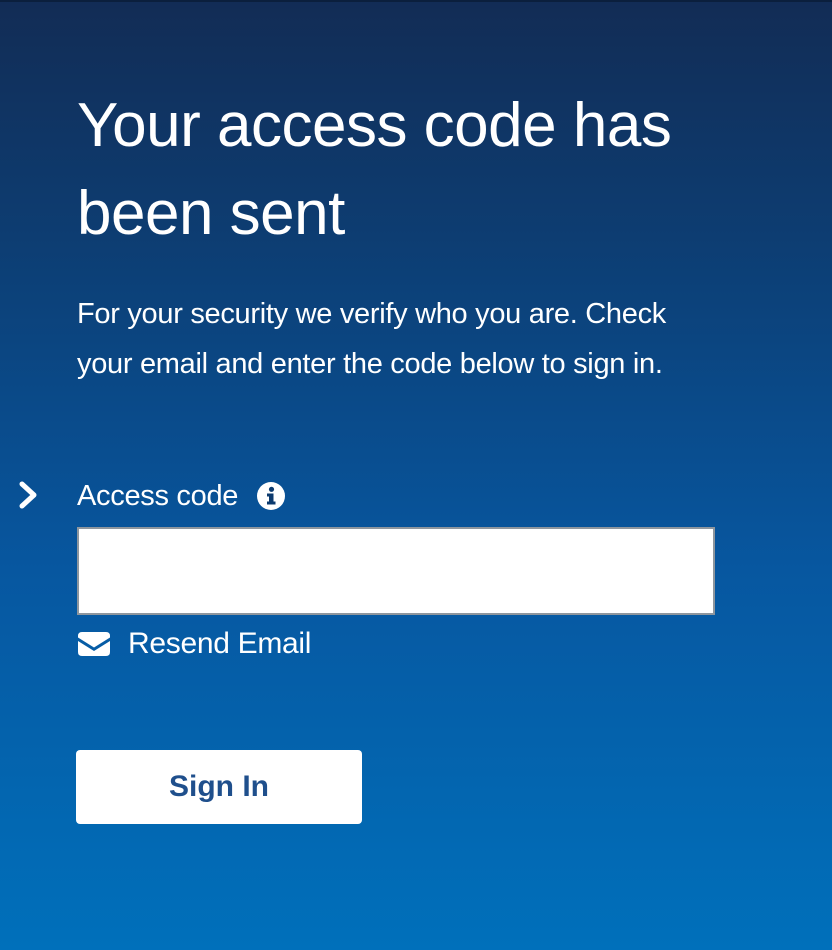  What do you see at coordinates (28, 495) in the screenshot?
I see `chevron-right-icon` at bounding box center [28, 495].